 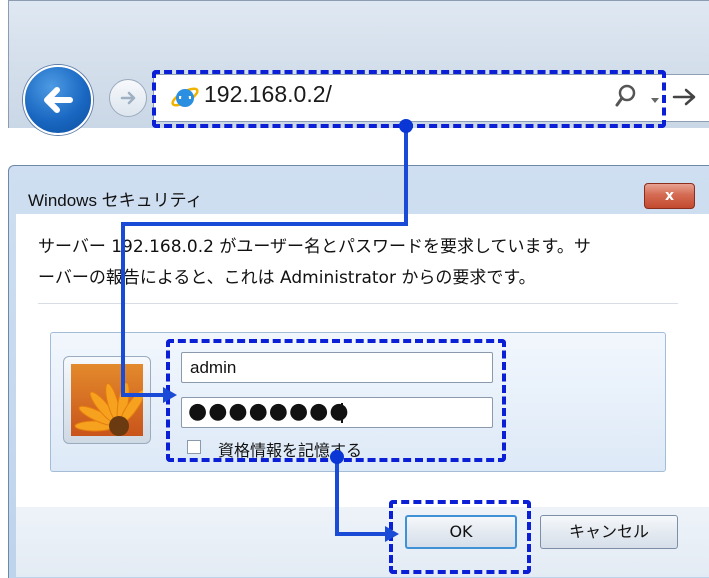 I want to click on ok-button: OK, so click(x=461, y=532).